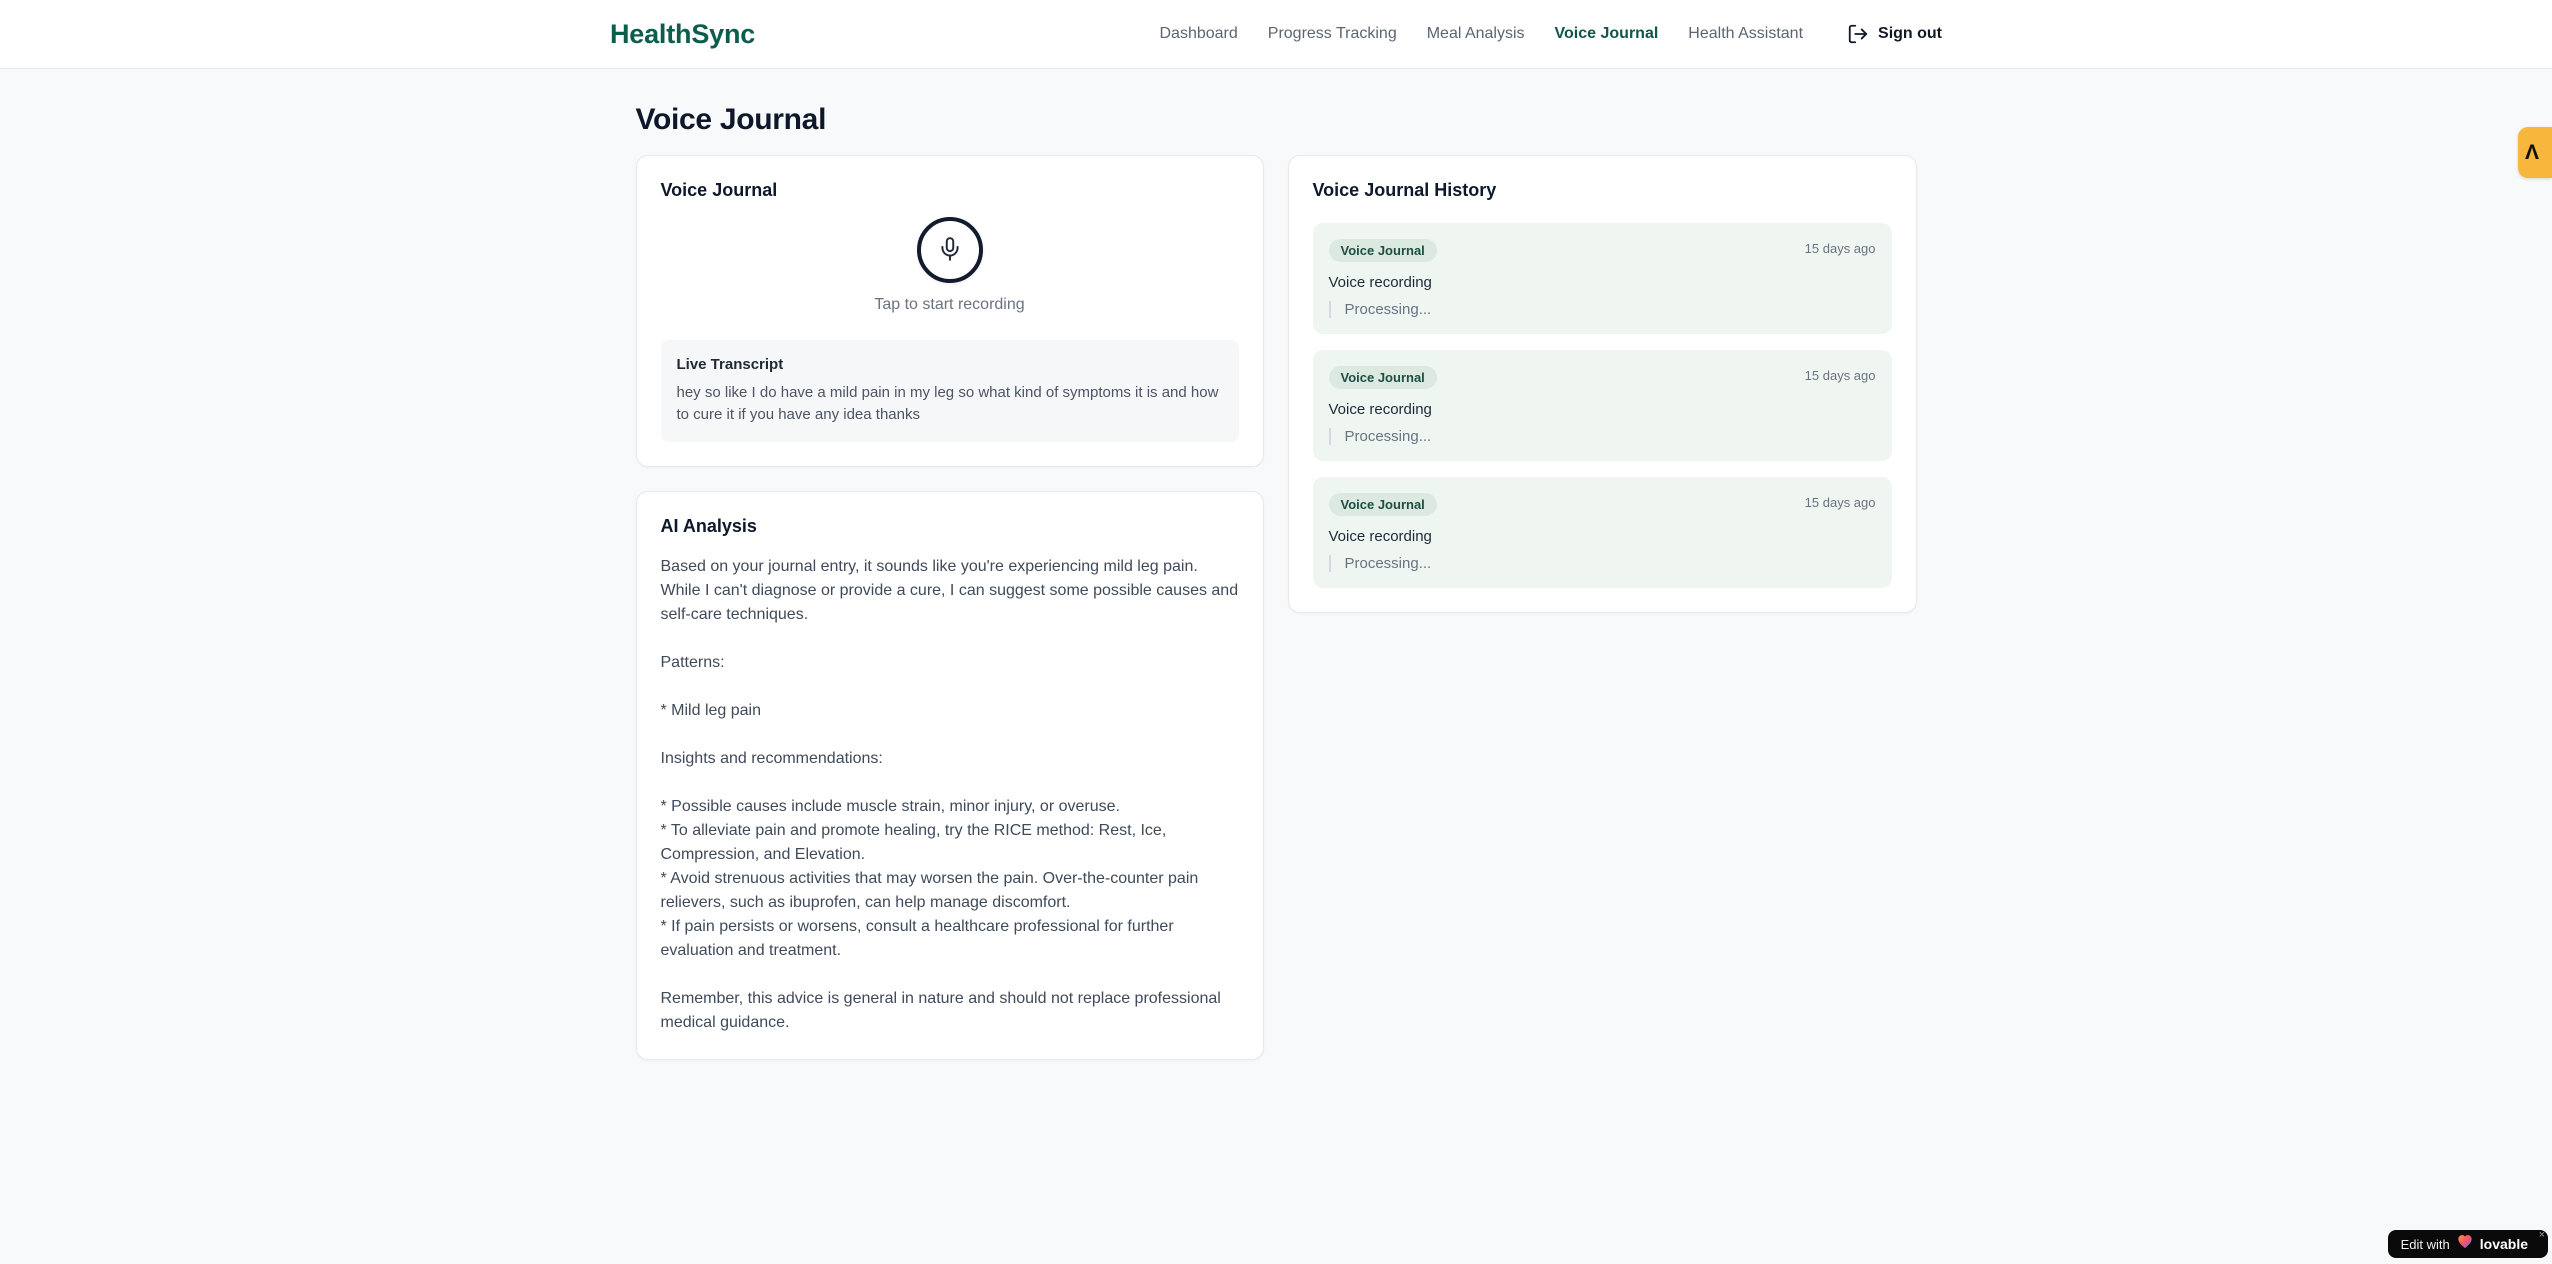 Image resolution: width=2552 pixels, height=1264 pixels. I want to click on lovable-wordmark: lovable, so click(2503, 1244).